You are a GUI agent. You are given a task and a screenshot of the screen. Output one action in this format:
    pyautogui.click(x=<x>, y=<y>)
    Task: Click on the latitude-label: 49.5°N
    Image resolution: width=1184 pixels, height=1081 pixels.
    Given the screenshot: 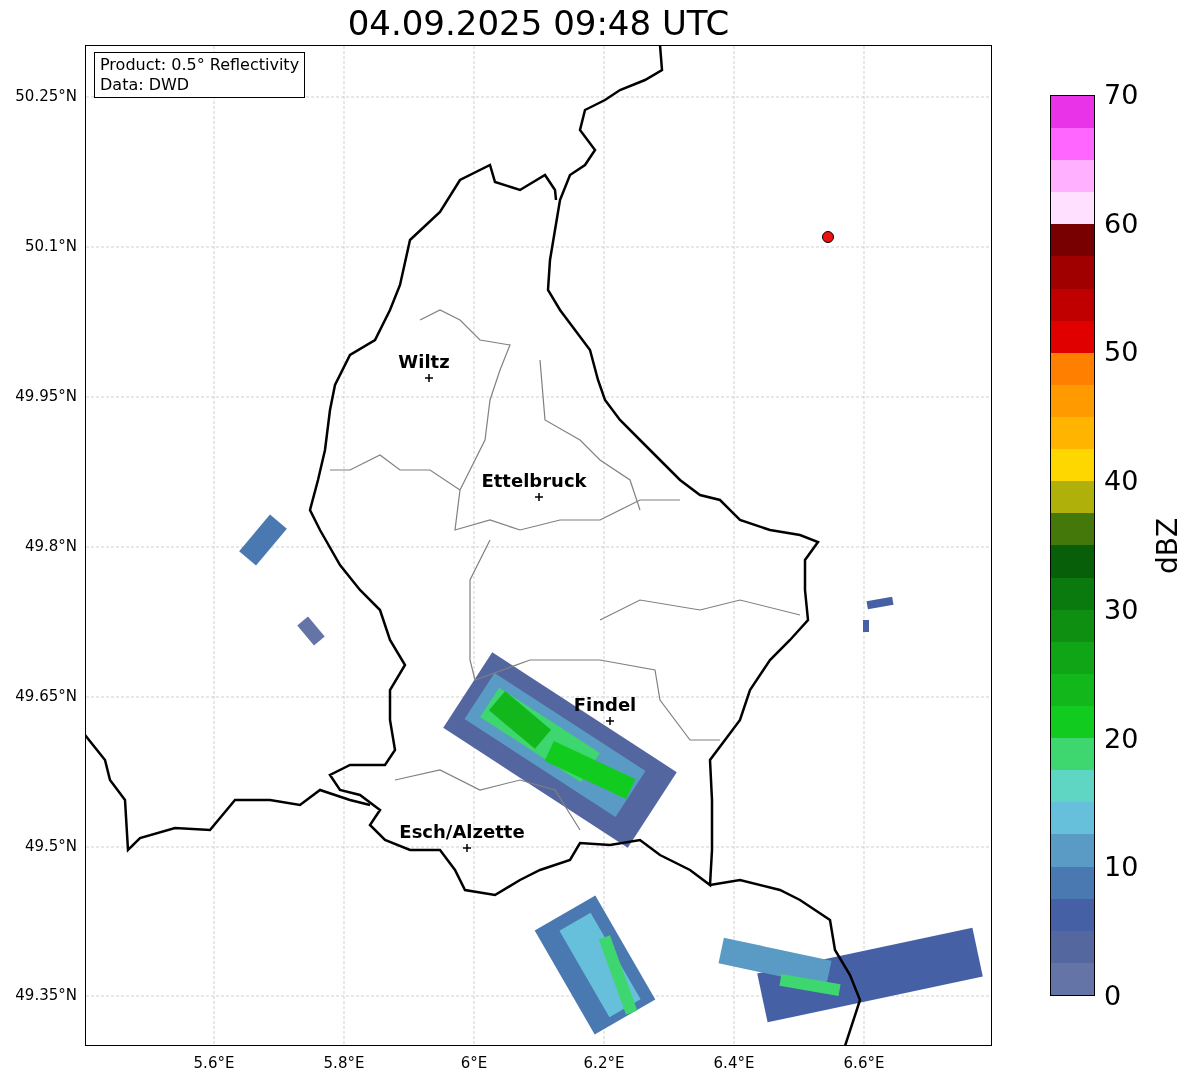 What is the action you would take?
    pyautogui.click(x=50, y=846)
    